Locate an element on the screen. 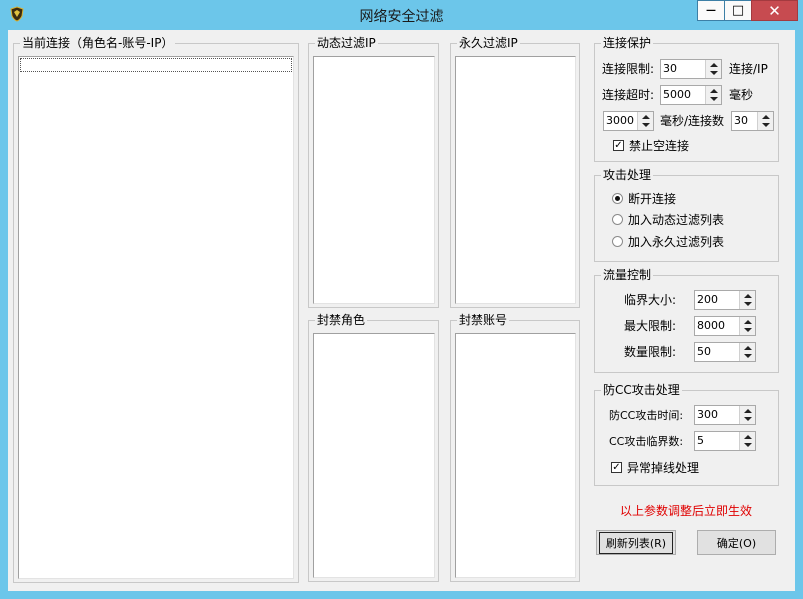 This screenshot has height=599, width=803. minimize-icon: — is located at coordinates (711, 10).